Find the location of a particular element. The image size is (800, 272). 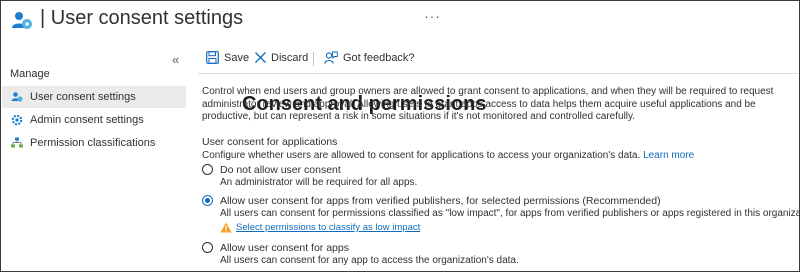

save-button: Save is located at coordinates (228, 58).